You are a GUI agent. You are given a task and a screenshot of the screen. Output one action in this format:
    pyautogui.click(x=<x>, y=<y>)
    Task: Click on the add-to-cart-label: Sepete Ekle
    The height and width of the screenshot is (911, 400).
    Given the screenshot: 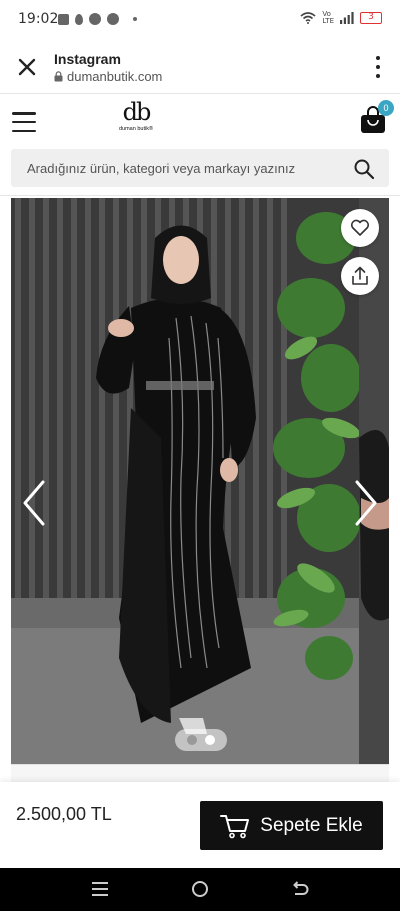 What is the action you would take?
    pyautogui.click(x=311, y=825)
    